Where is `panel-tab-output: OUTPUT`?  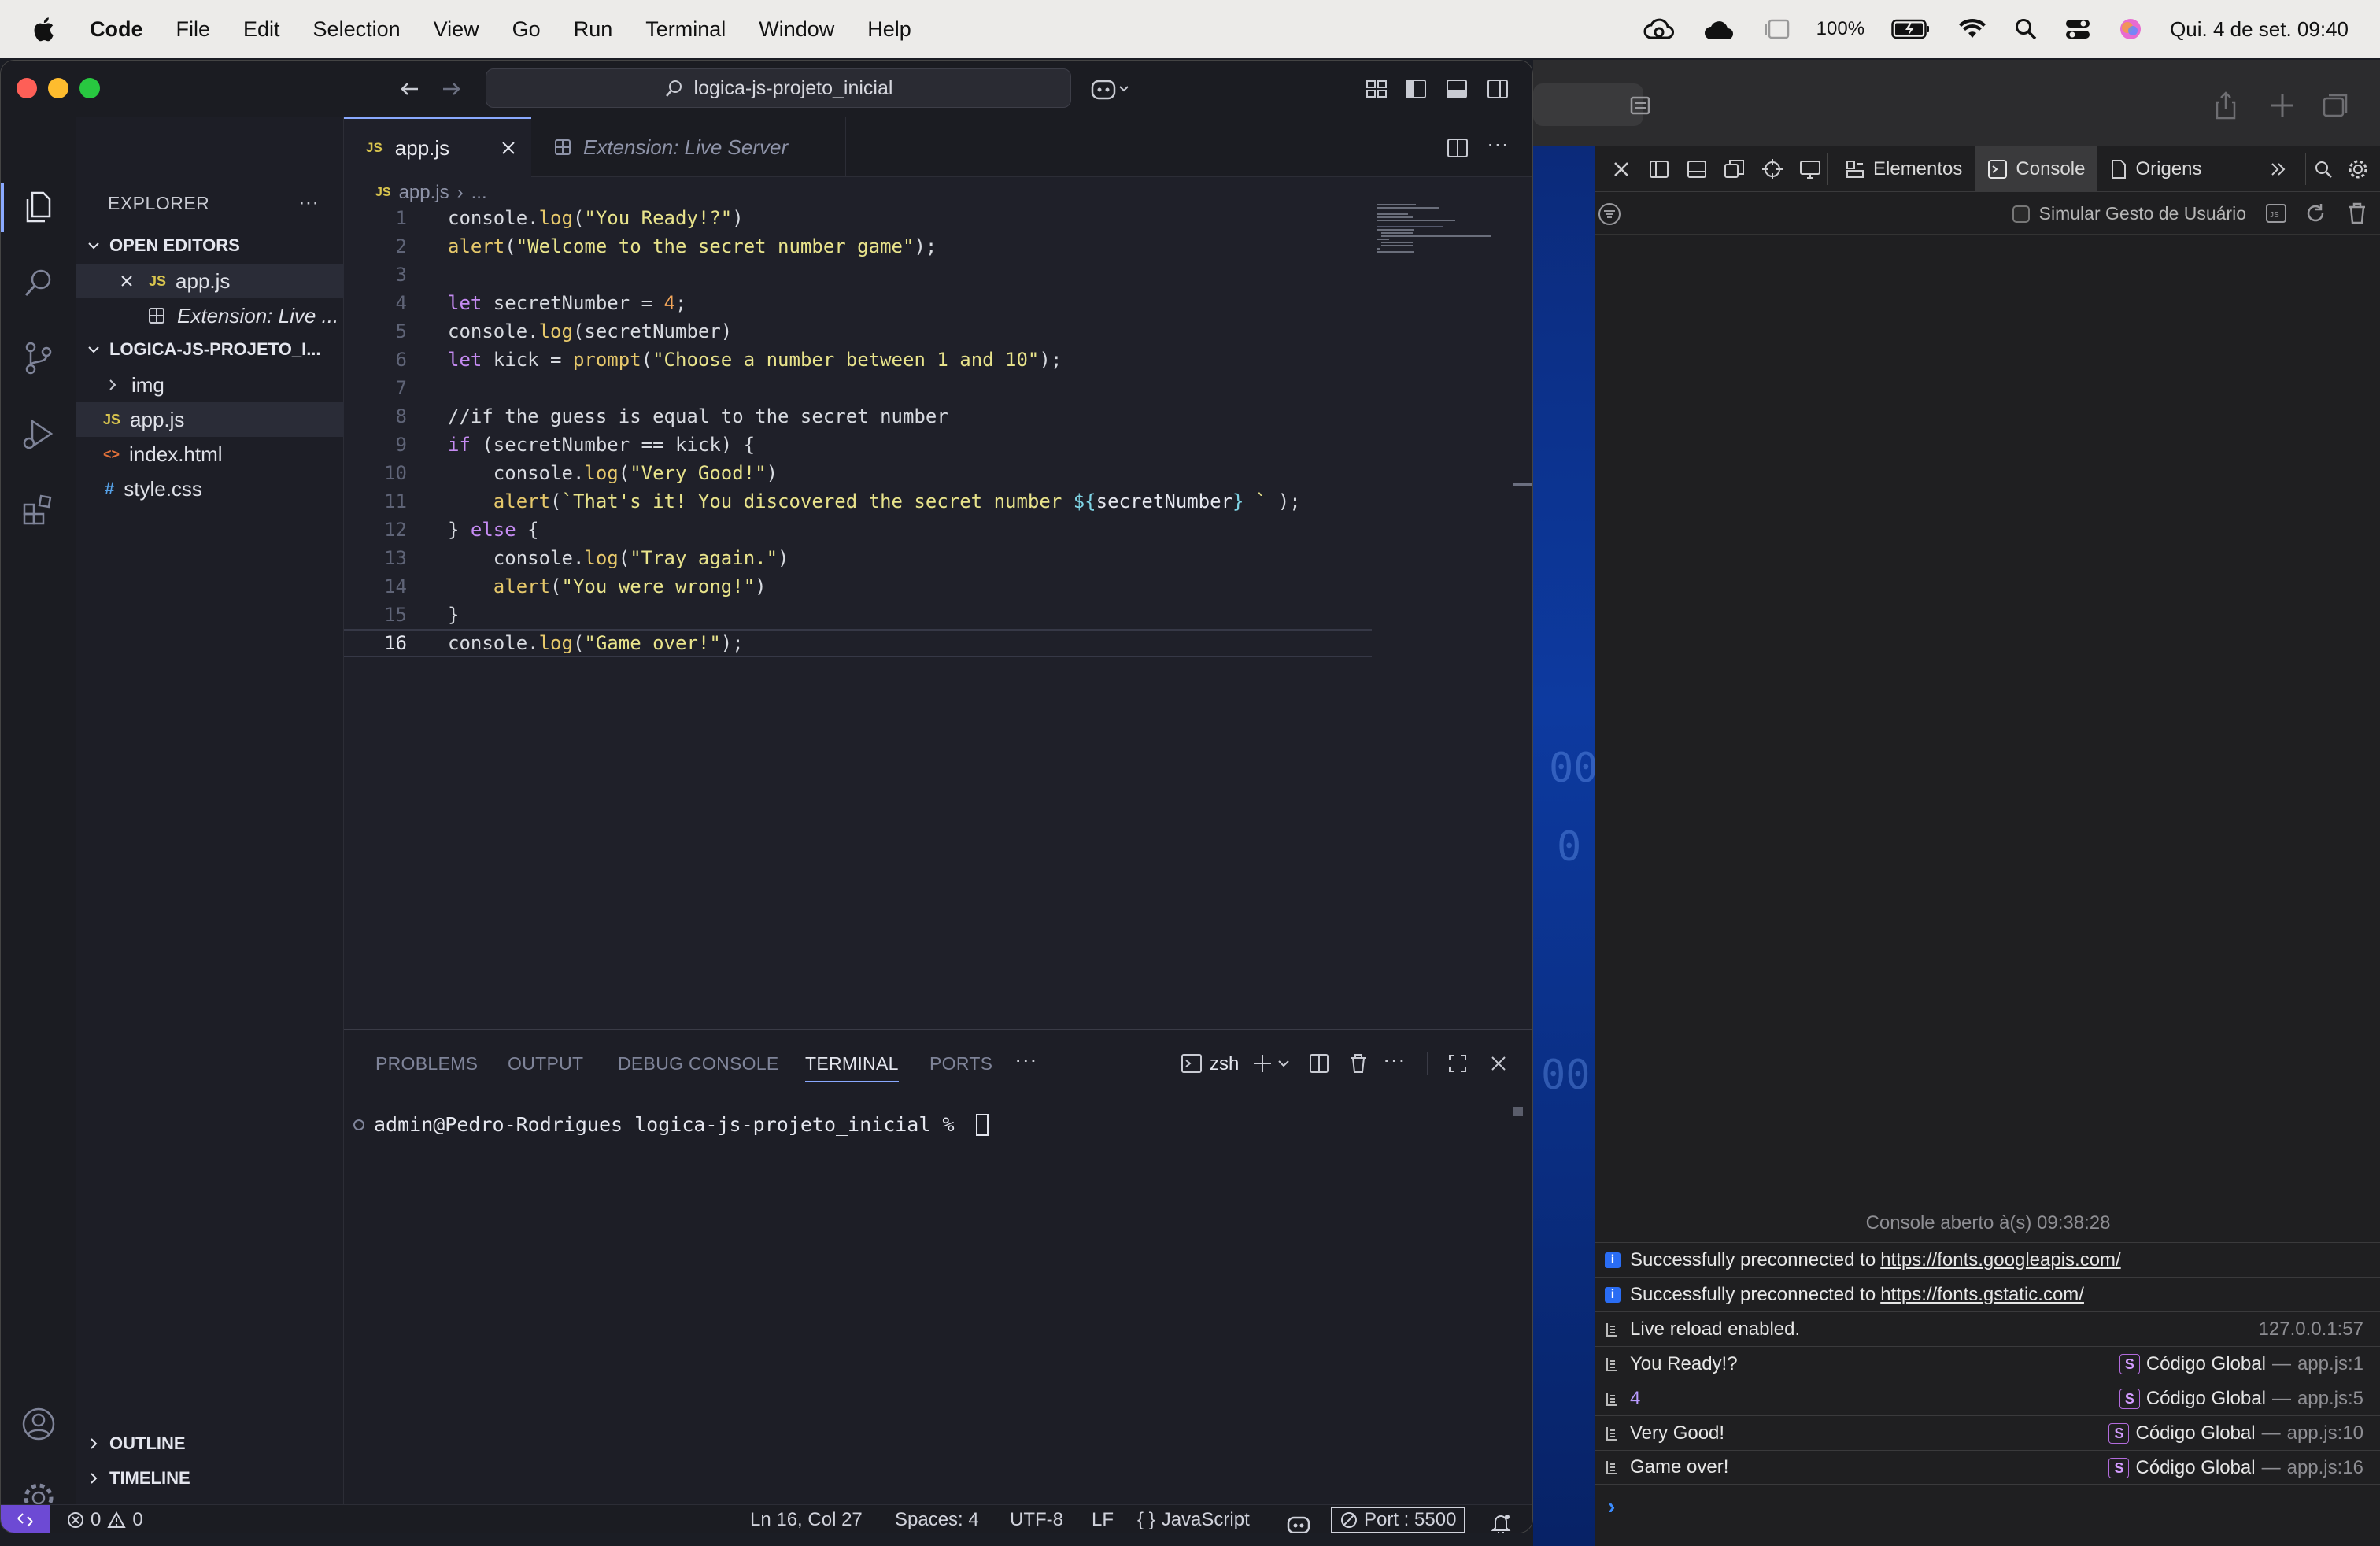
panel-tab-output: OUTPUT is located at coordinates (545, 1064).